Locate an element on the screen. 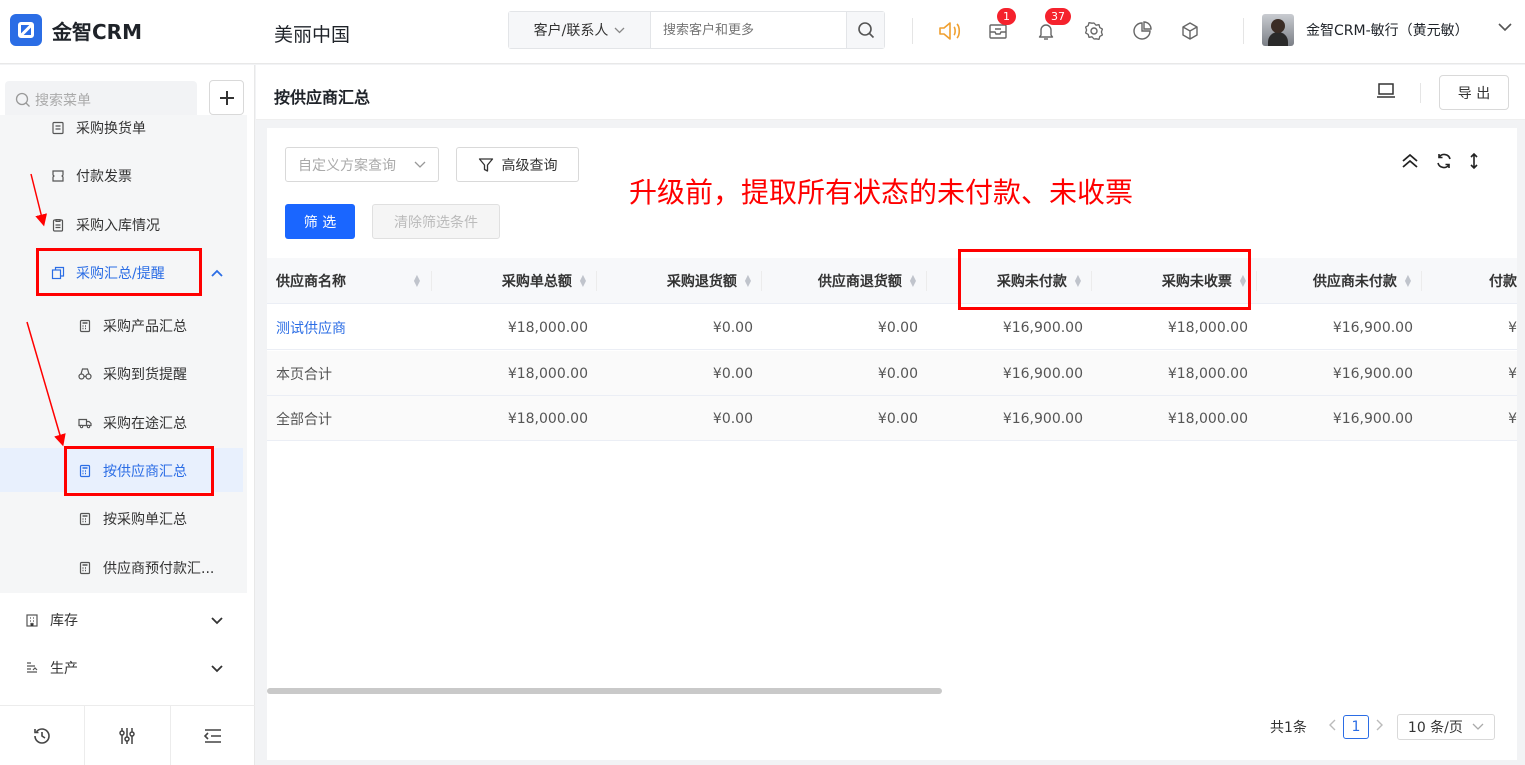 The height and width of the screenshot is (765, 1525). reports-button is located at coordinates (1142, 31).